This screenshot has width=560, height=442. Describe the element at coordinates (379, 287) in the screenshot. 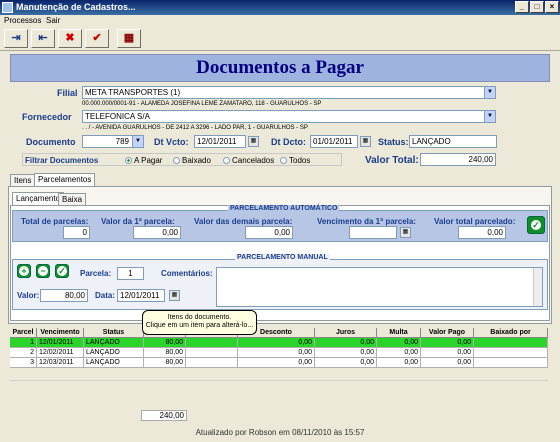

I see `comentarios-textarea` at that location.